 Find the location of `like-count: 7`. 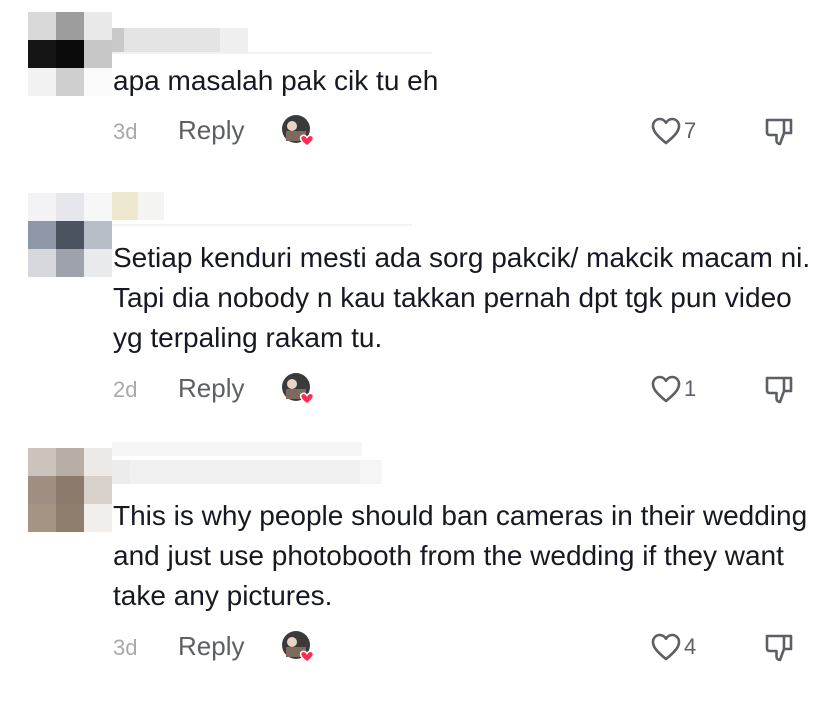

like-count: 7 is located at coordinates (690, 130).